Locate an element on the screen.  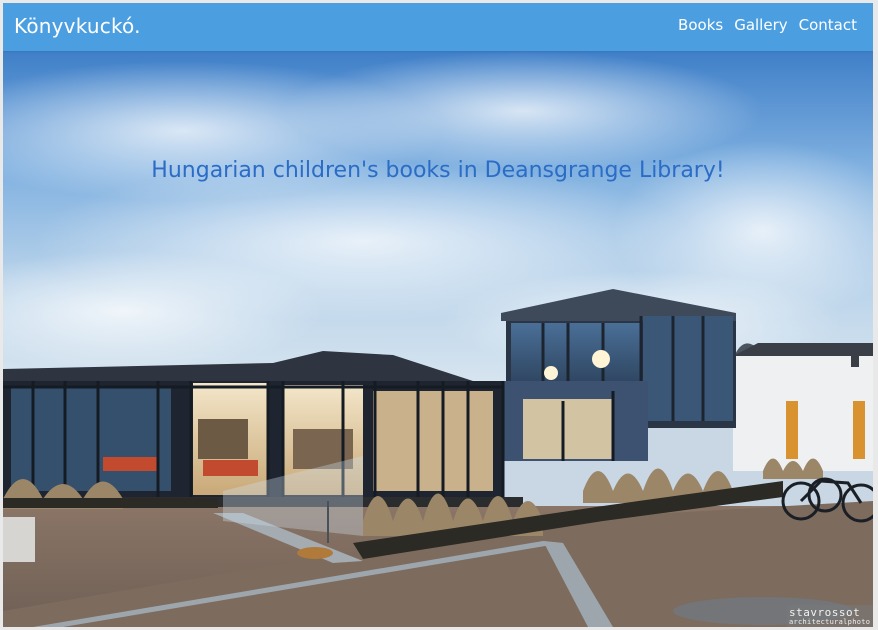
nav-links: Books Gallery Contact is located at coordinates (767, 25).